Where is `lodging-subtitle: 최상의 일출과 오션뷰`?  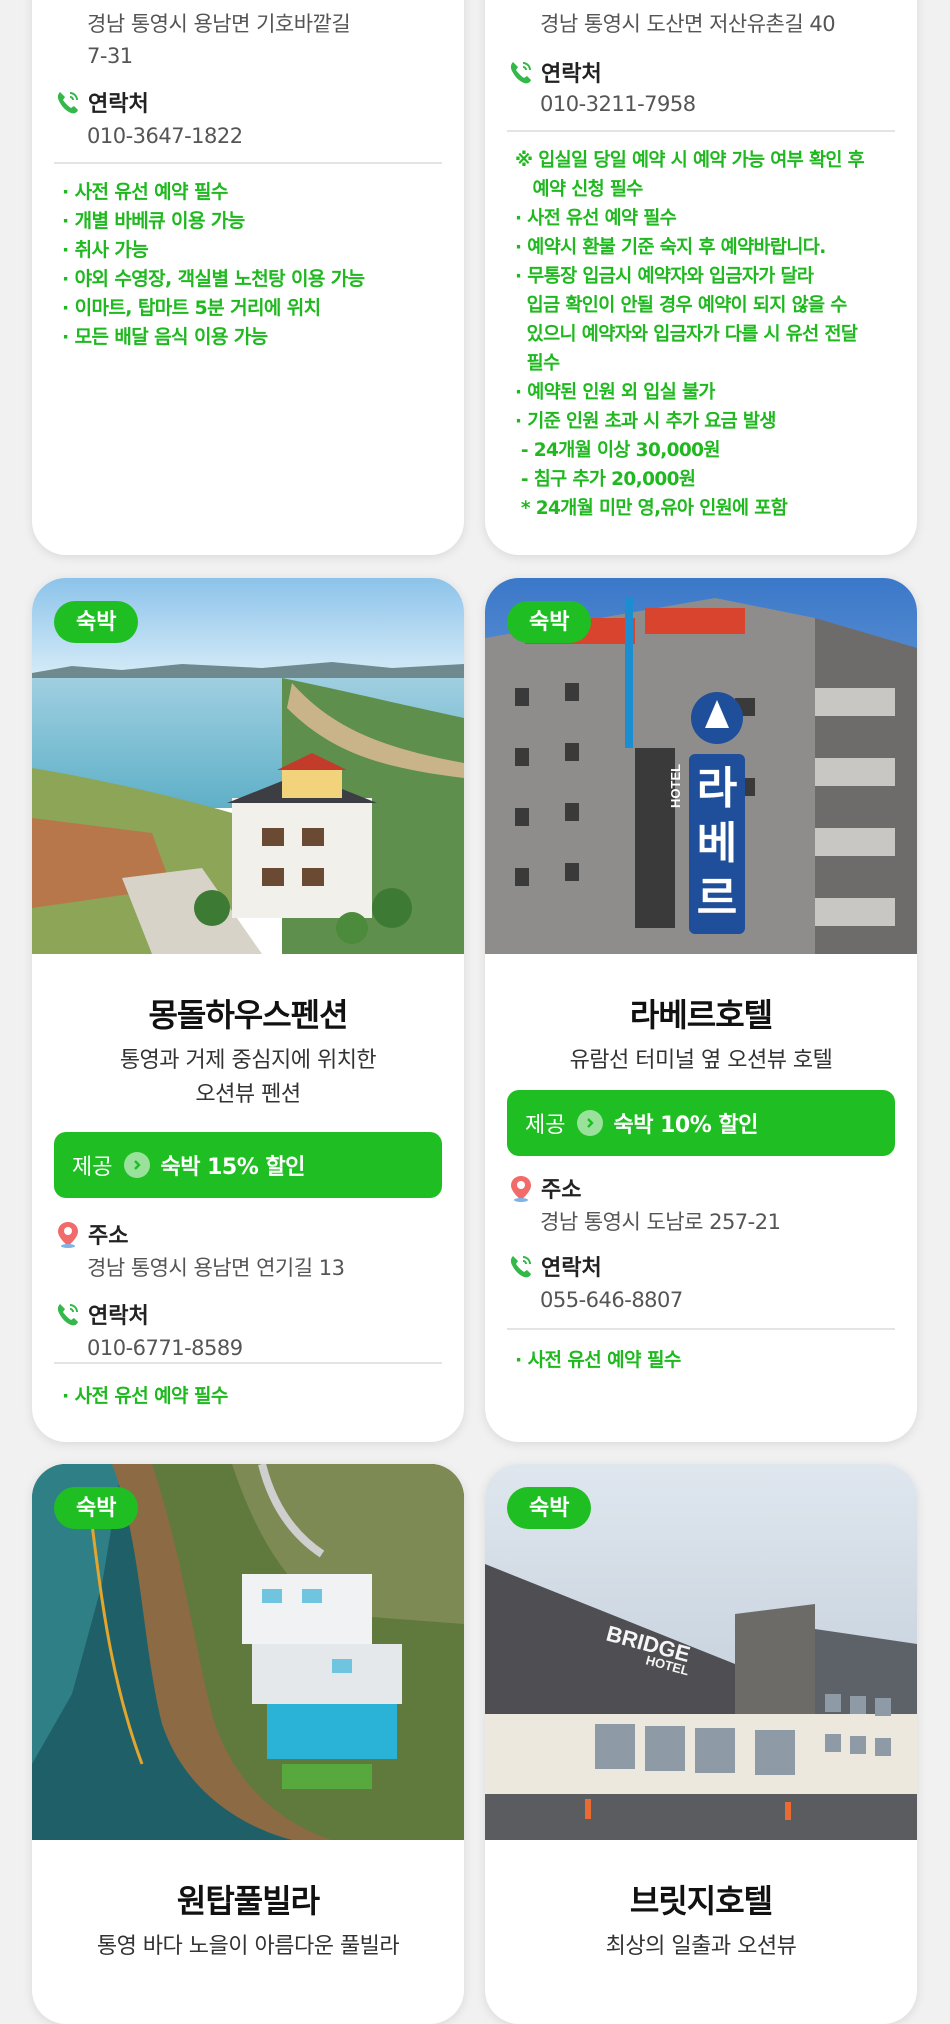
lodging-subtitle: 최상의 일출과 오션뷰 is located at coordinates (701, 1946).